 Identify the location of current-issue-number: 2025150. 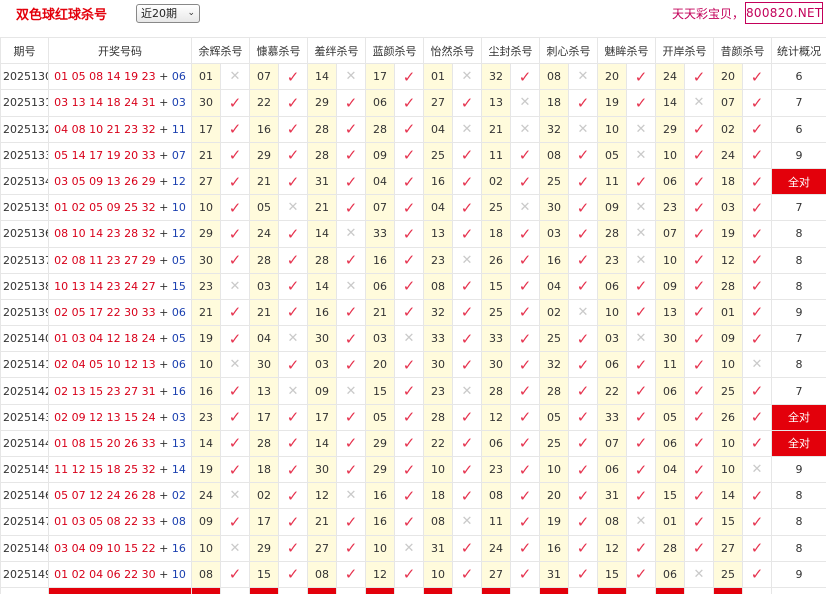
(24, 590).